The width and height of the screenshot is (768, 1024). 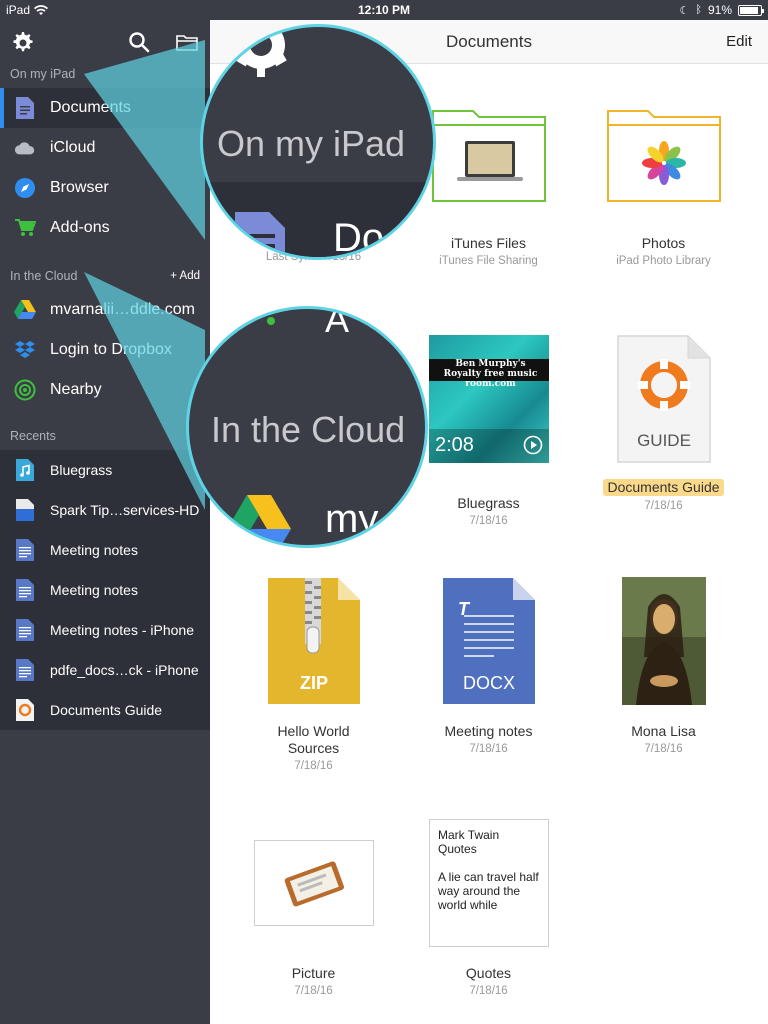 I want to click on grid-item-mona-lisa: Mona Lisa 7/18/16, so click(x=663, y=677).